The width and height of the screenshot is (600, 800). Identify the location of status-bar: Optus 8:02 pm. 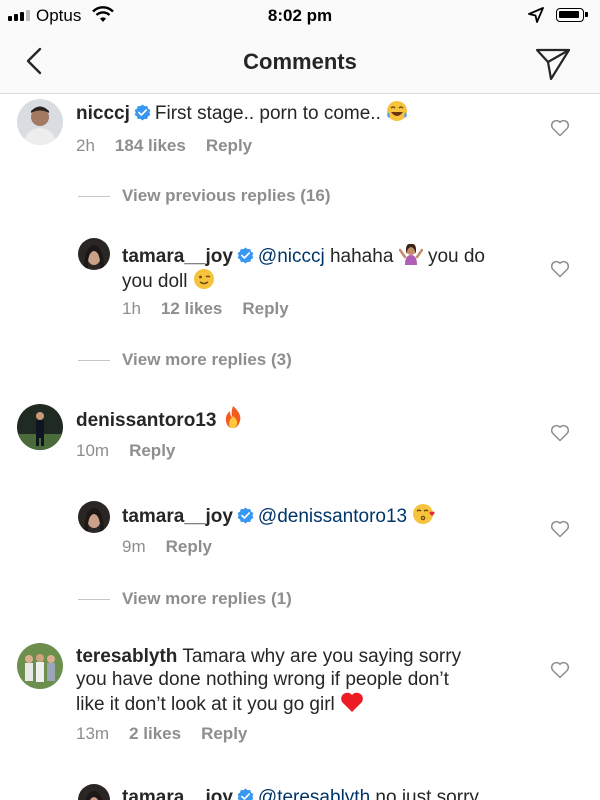
(300, 16).